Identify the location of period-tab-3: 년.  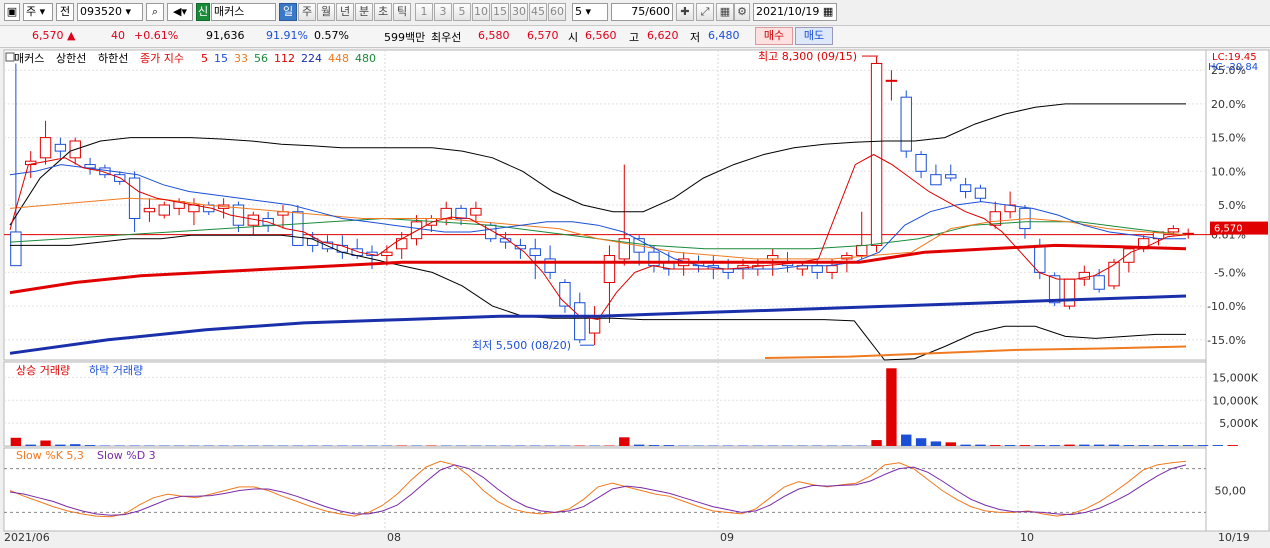
(345, 12).